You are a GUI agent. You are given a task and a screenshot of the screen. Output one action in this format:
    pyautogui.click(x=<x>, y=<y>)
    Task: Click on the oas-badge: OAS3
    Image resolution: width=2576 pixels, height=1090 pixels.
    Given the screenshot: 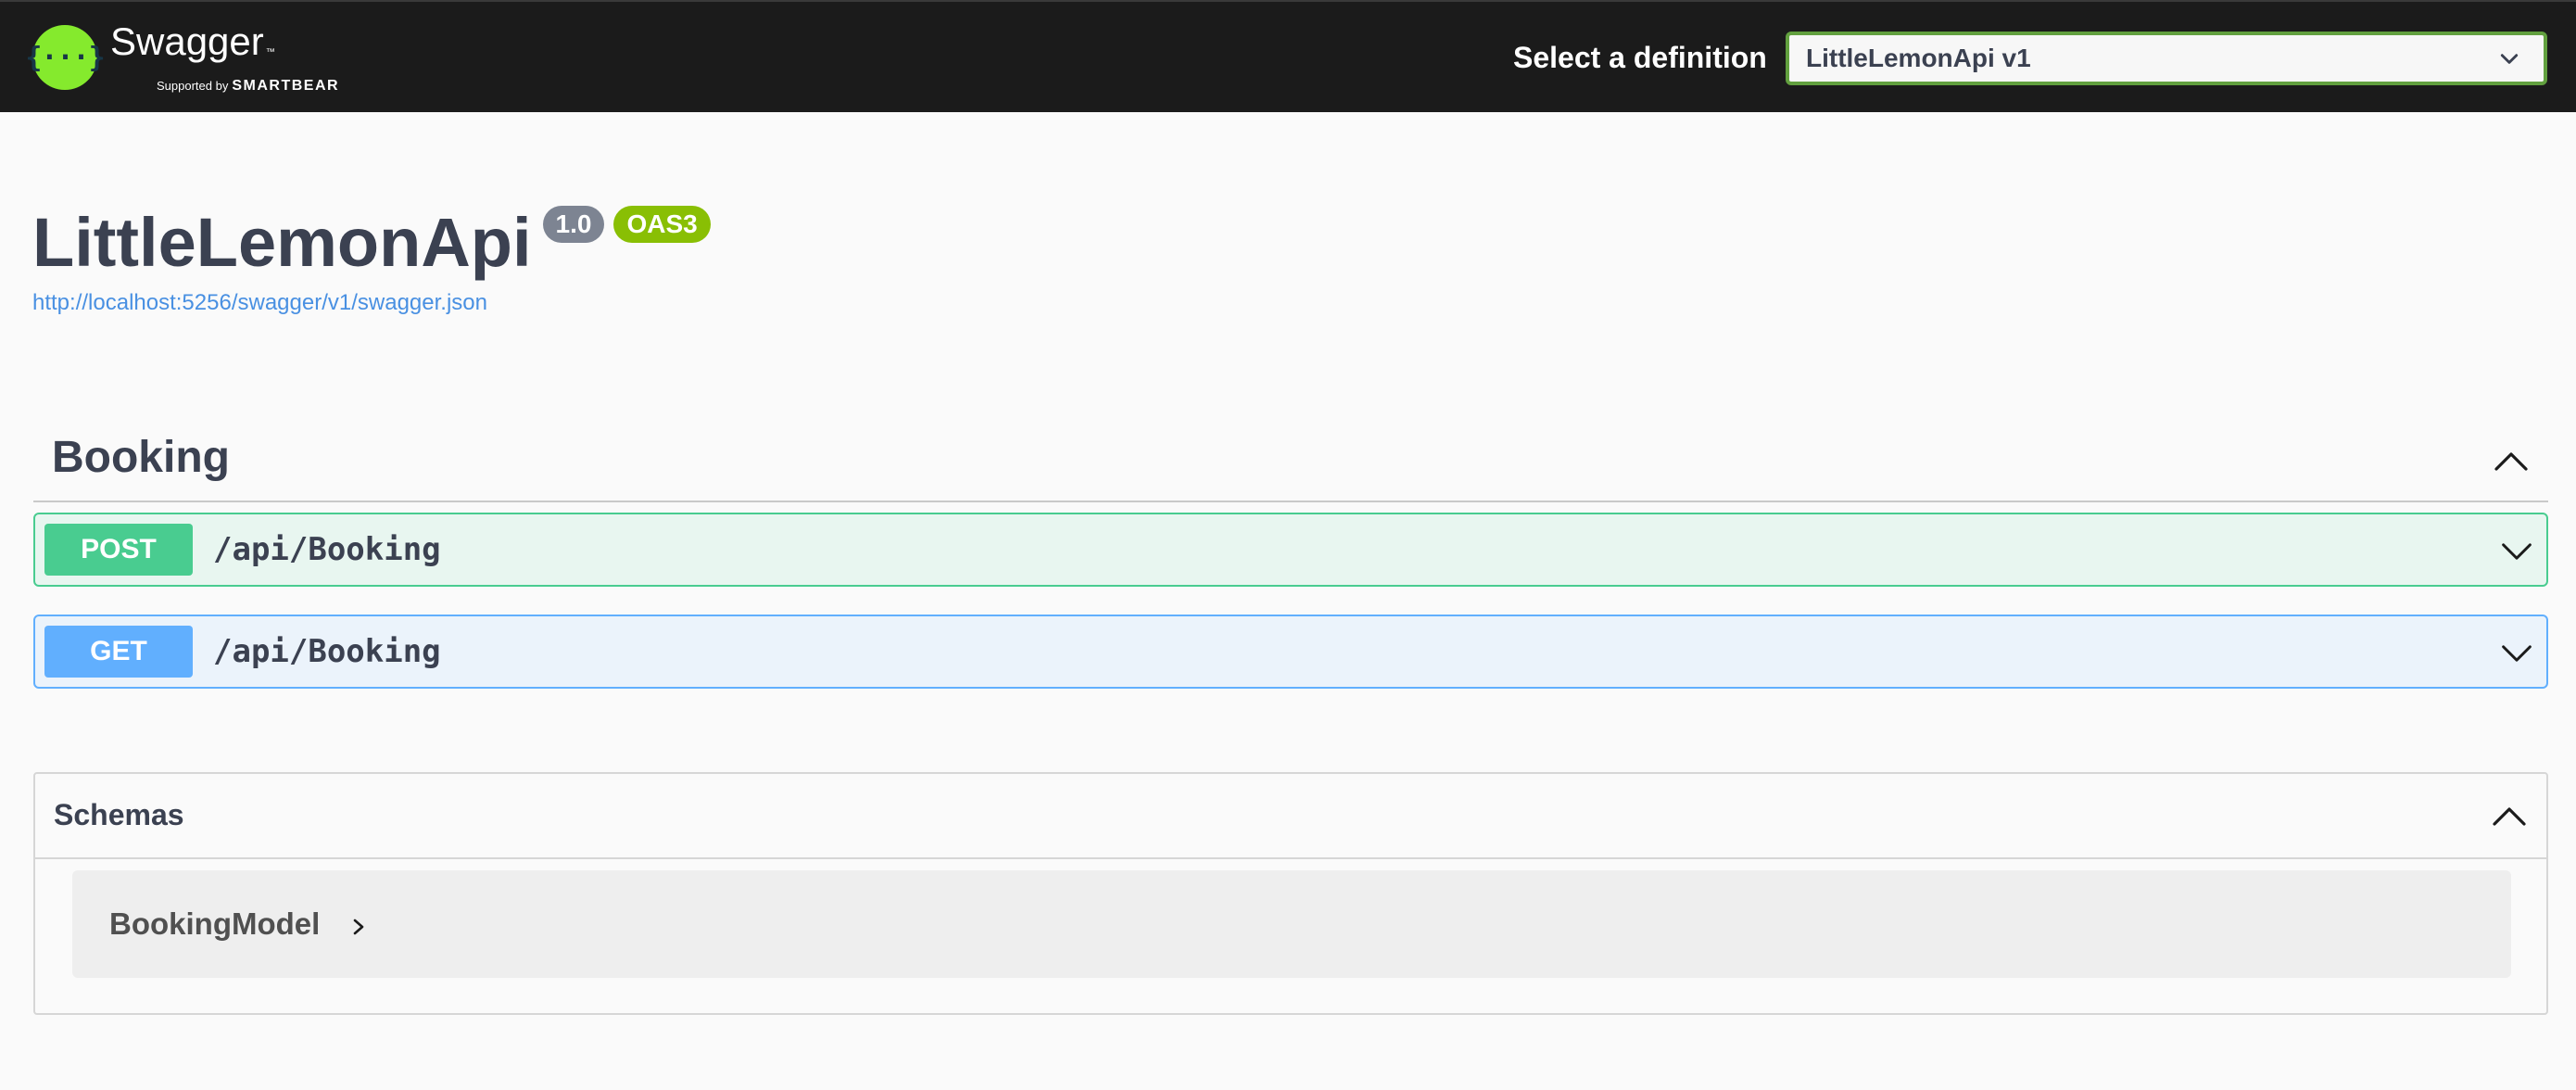 What is the action you would take?
    pyautogui.click(x=662, y=224)
    